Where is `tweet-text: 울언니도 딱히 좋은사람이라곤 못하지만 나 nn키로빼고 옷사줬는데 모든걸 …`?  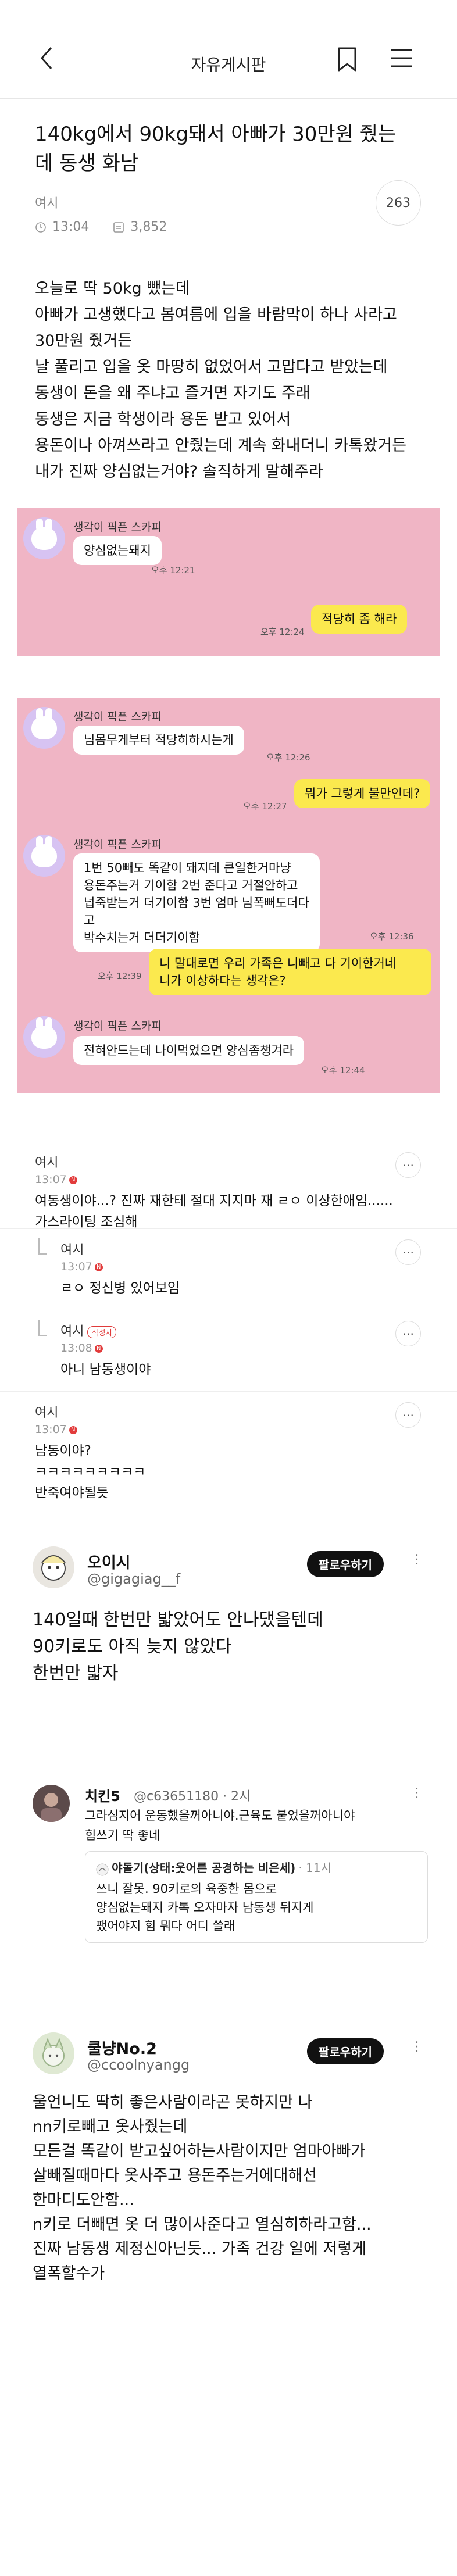
tweet-text: 울언니도 딱히 좋은사람이라곤 못하지만 나 nn키로빼고 옷사줬는데 모든걸 … is located at coordinates (202, 2187).